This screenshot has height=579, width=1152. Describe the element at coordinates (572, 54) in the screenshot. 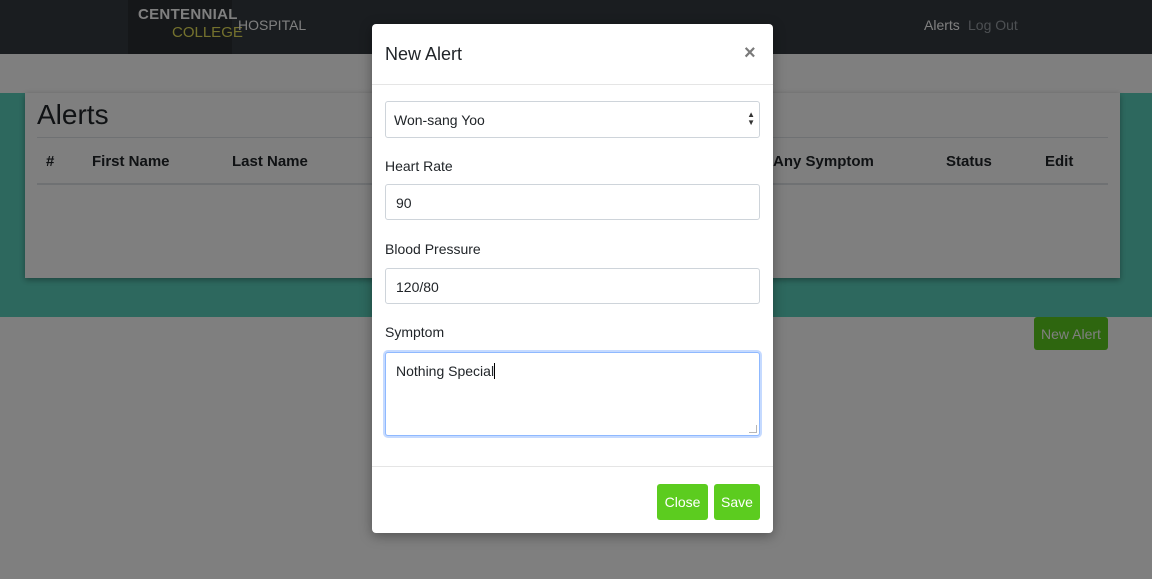

I see `modal-header: New Alert ×` at that location.